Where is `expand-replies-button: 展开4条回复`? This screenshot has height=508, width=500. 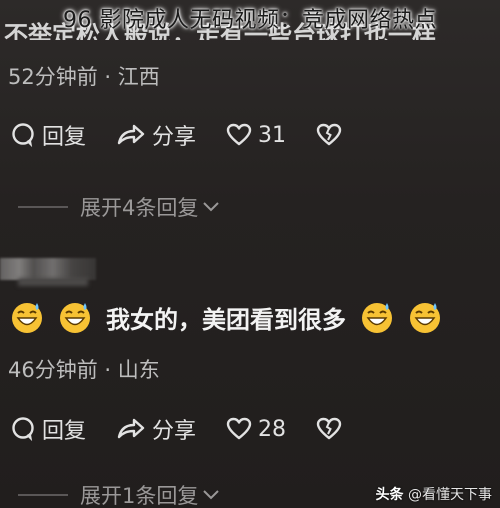
expand-replies-button: 展开4条回复 is located at coordinates (119, 207).